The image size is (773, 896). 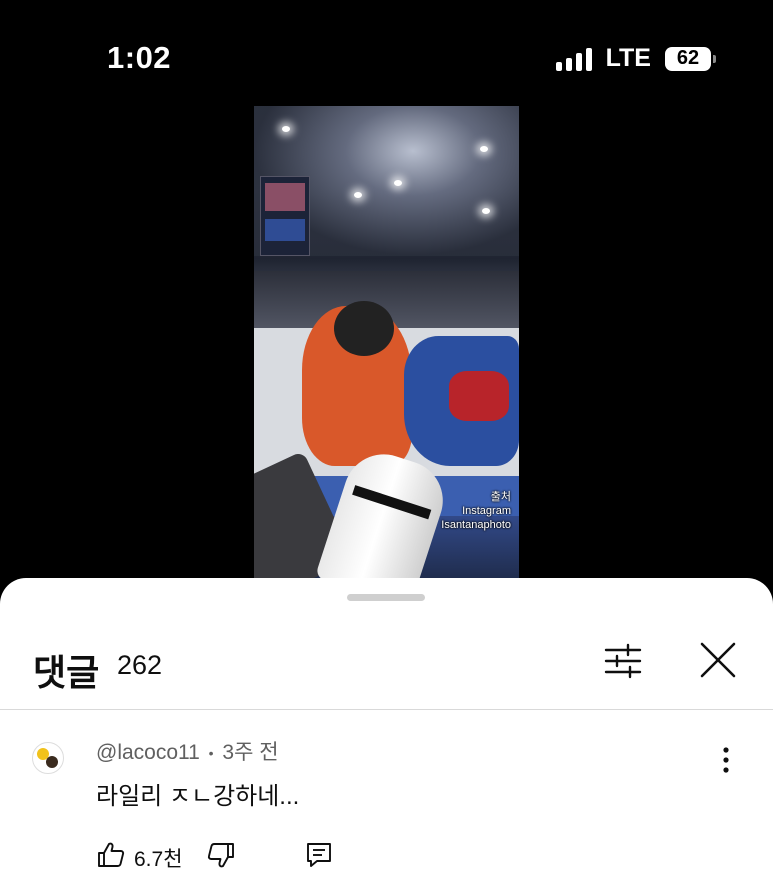 I want to click on comment-time: 3주 전, so click(x=250, y=752).